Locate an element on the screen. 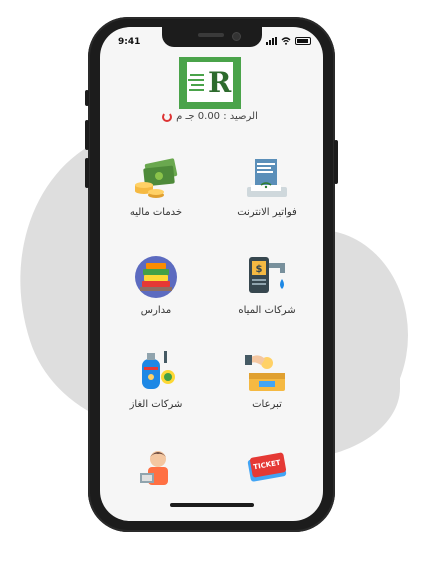  signal-icon is located at coordinates (271, 41).